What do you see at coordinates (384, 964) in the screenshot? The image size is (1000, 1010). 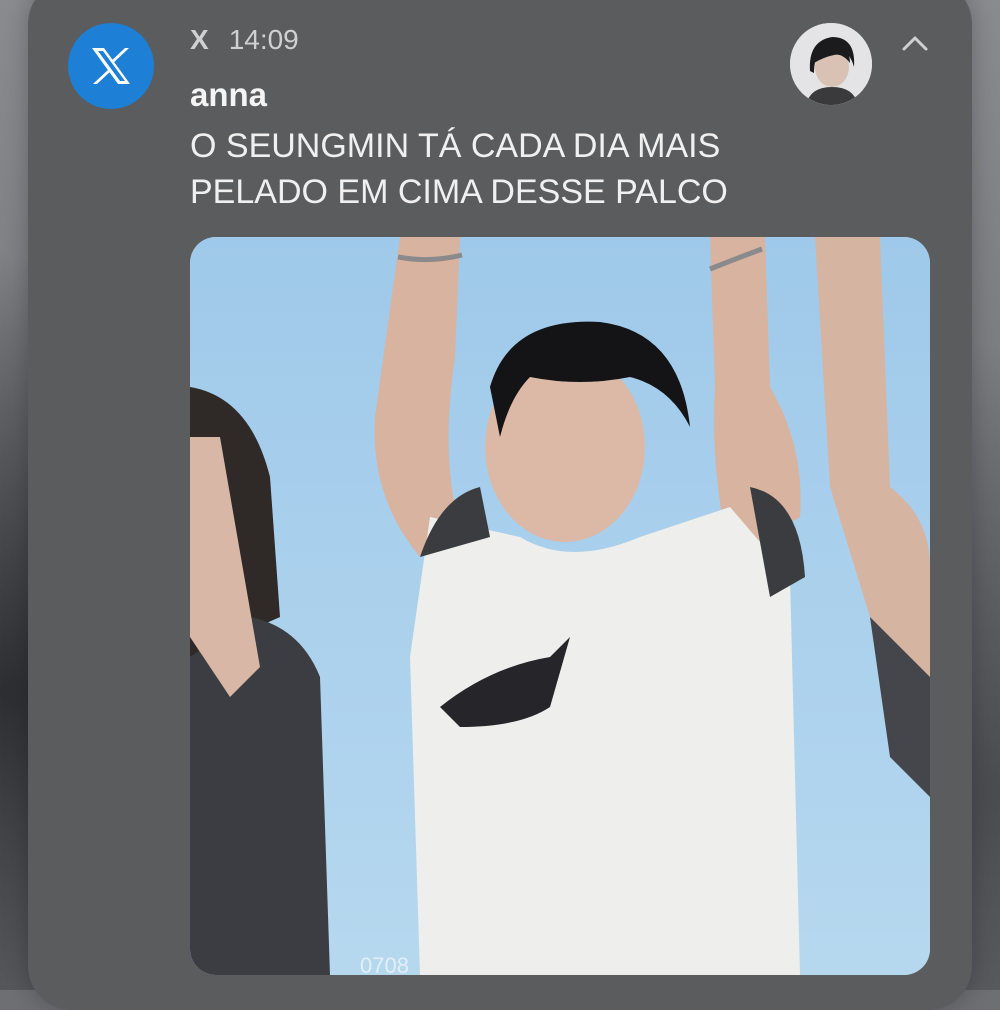 I see `photo-watermark: 0708` at bounding box center [384, 964].